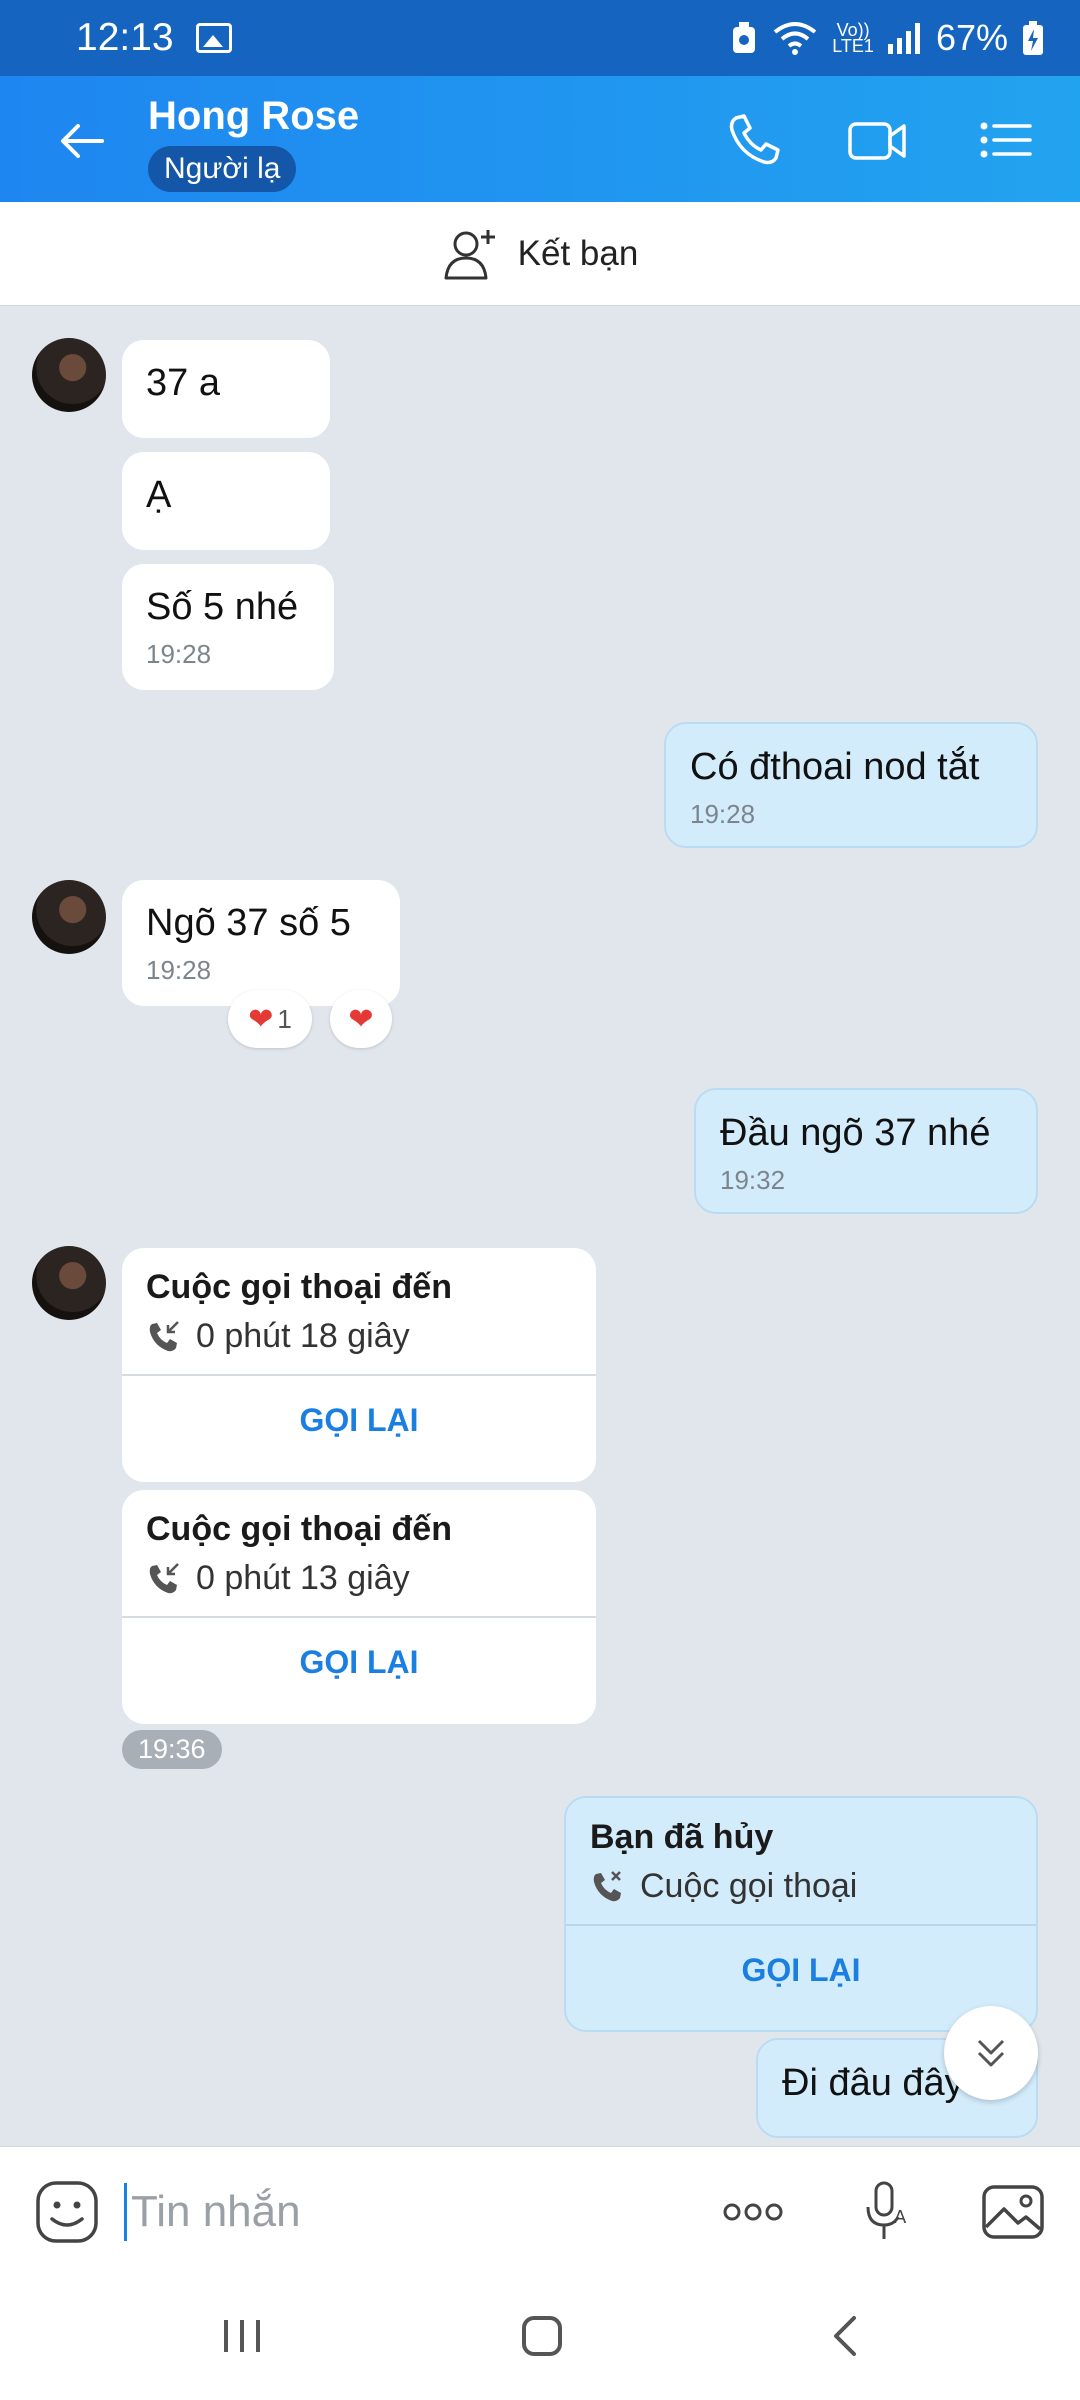 Image resolution: width=1080 pixels, height=2400 pixels. What do you see at coordinates (801, 1914) in the screenshot?
I see `cancelled-call-card: Bạn đã hủy Cuộc gọi thoại GỌI LẠI` at bounding box center [801, 1914].